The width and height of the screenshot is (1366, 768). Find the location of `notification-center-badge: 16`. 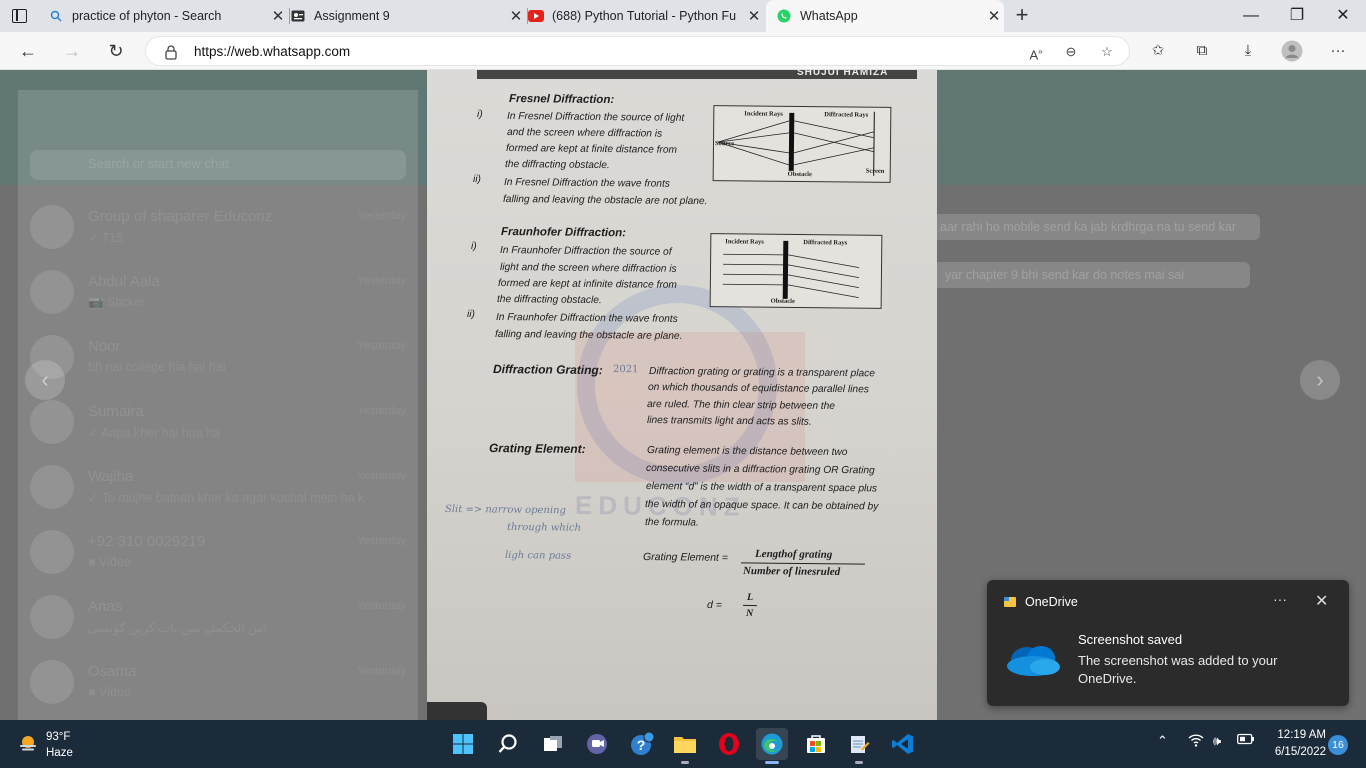

notification-center-badge: 16 is located at coordinates (1338, 745).